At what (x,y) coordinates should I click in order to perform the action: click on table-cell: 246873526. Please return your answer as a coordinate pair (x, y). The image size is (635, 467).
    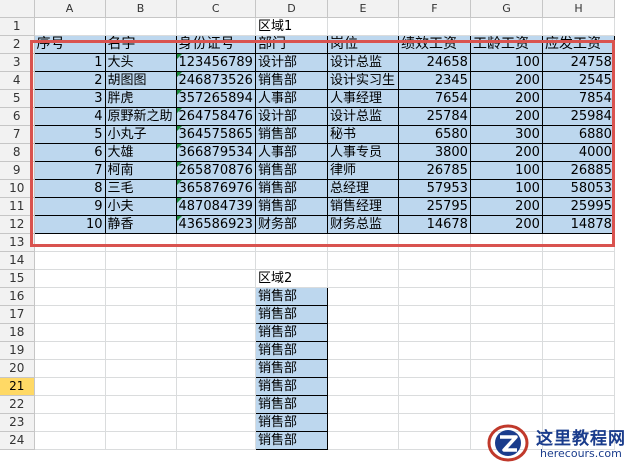
    Looking at the image, I should click on (215, 80).